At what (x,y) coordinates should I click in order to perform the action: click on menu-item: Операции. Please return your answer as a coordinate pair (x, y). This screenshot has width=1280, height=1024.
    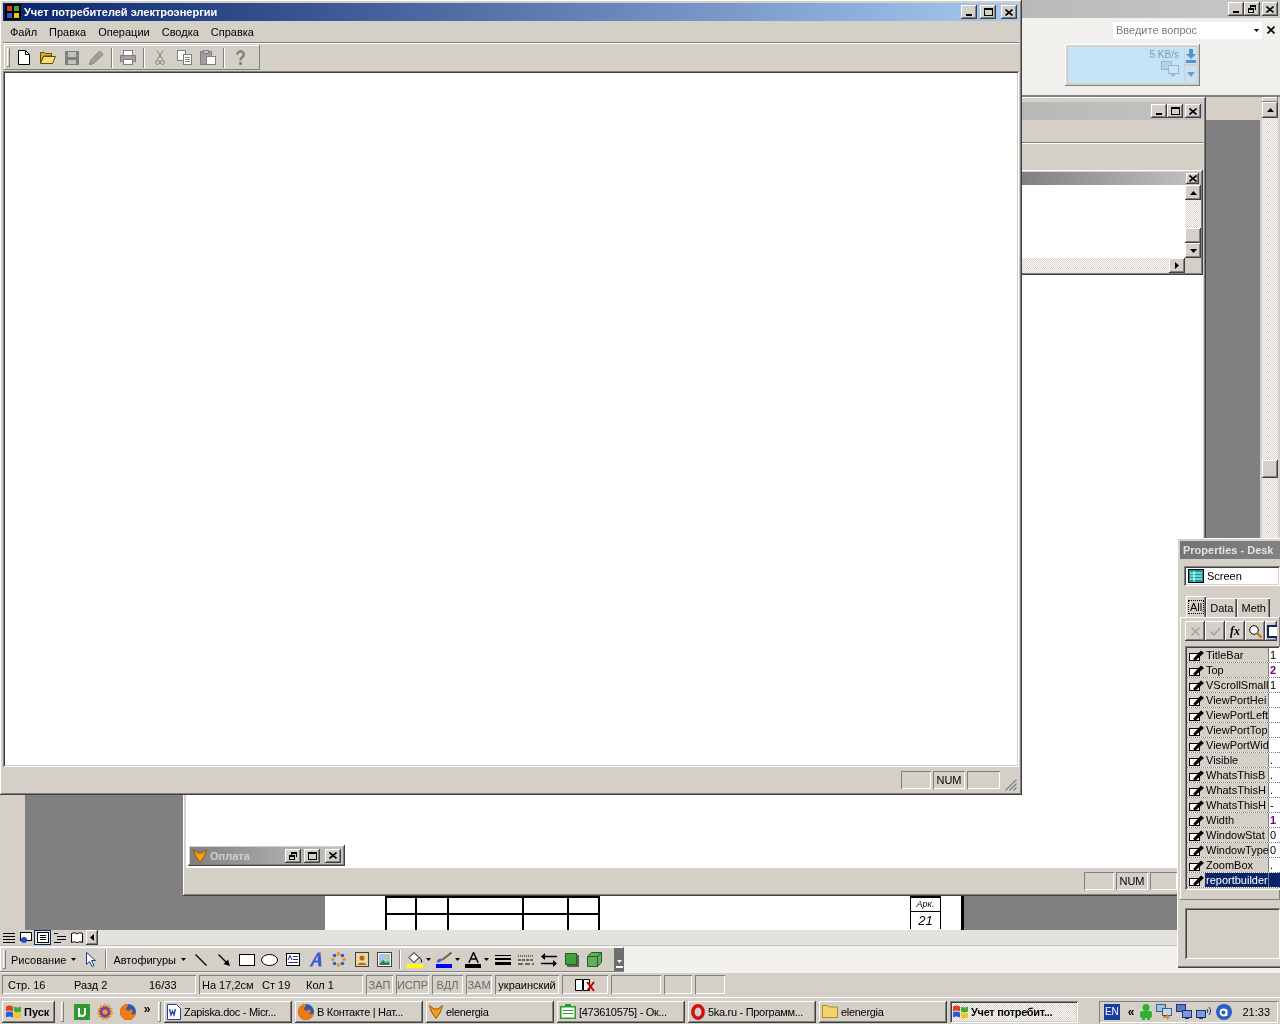
    Looking at the image, I should click on (124, 32).